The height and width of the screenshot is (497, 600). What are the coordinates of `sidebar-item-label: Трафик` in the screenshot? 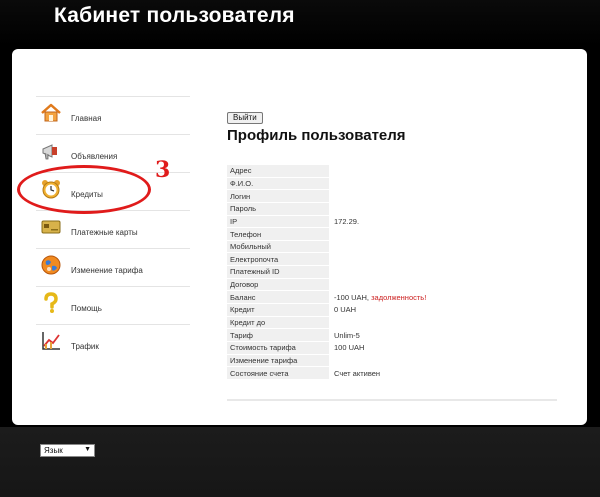 It's located at (85, 346).